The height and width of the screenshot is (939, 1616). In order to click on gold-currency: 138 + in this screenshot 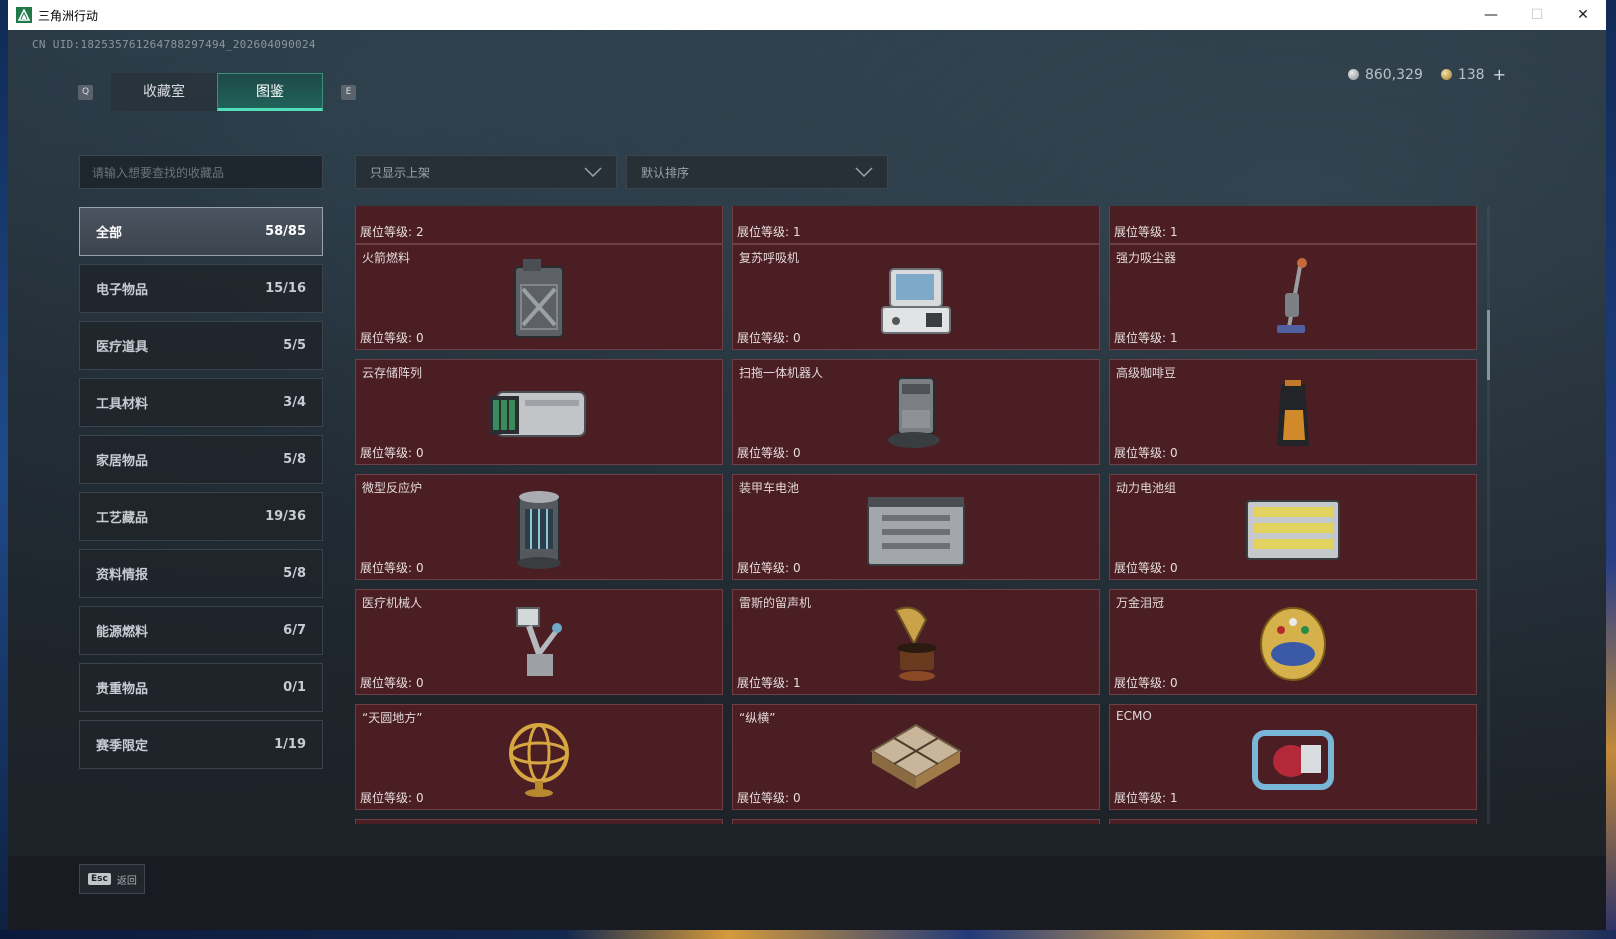, I will do `click(1473, 74)`.